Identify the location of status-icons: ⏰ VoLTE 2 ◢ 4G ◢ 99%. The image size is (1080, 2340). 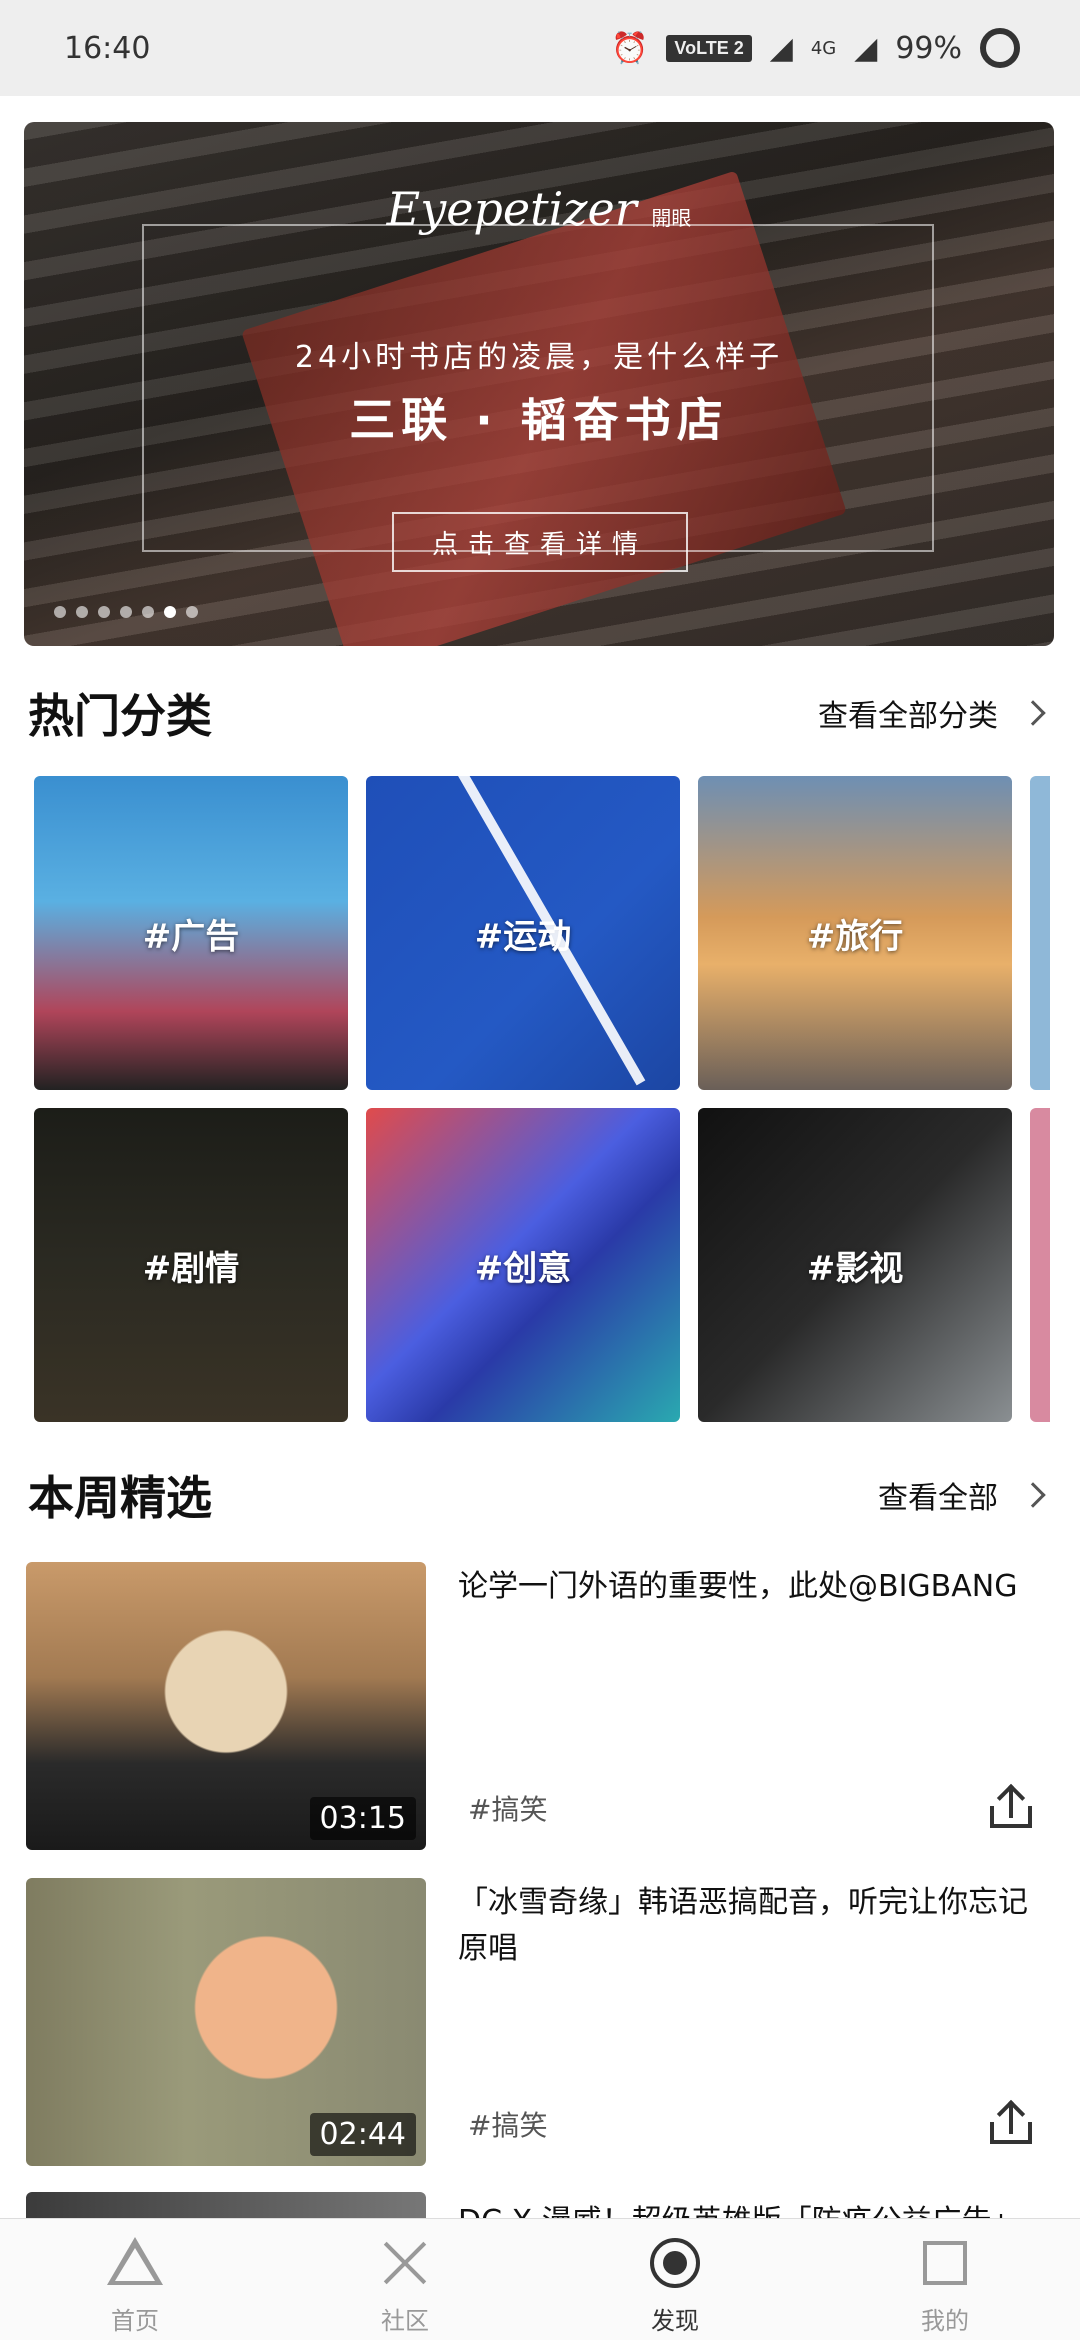
(815, 48).